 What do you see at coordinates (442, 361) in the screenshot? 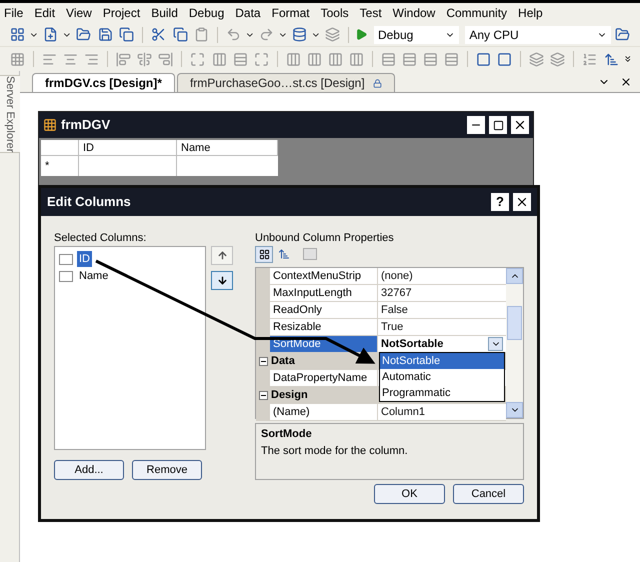
I see `dropdown-option: NotSortable` at bounding box center [442, 361].